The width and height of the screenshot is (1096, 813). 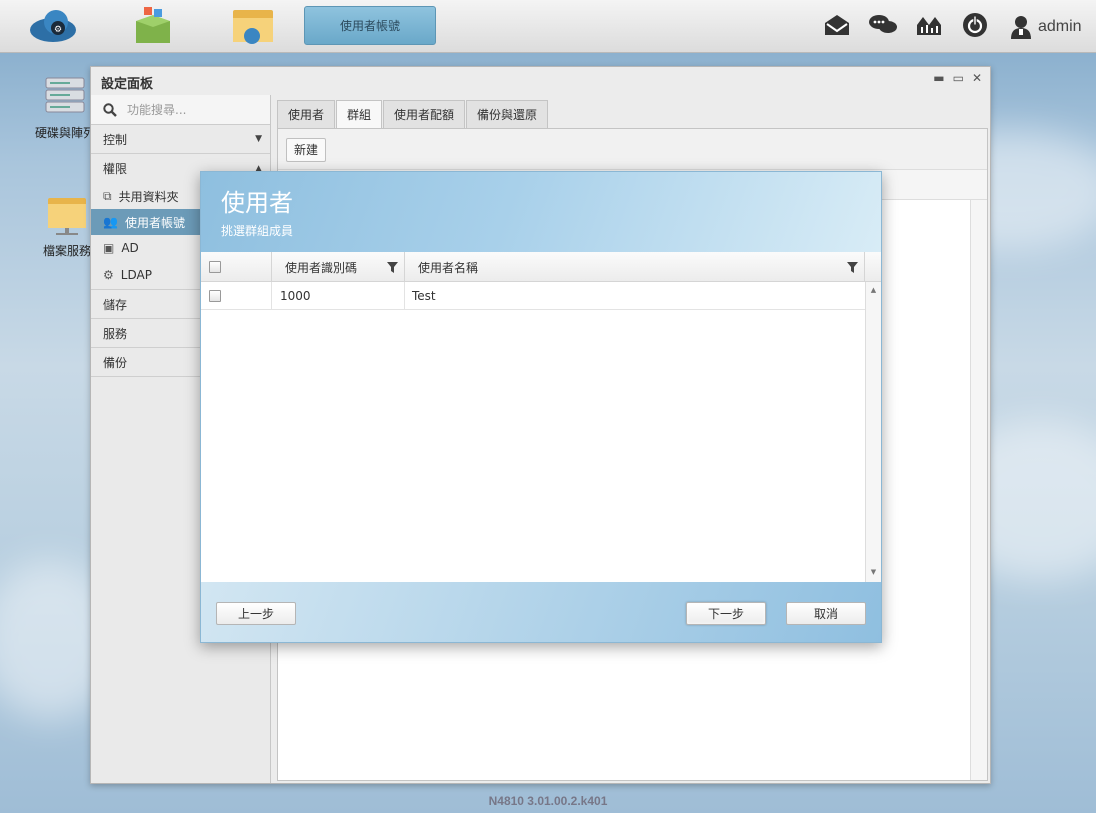 What do you see at coordinates (115, 169) in the screenshot?
I see `sidebar-section-label: 權限` at bounding box center [115, 169].